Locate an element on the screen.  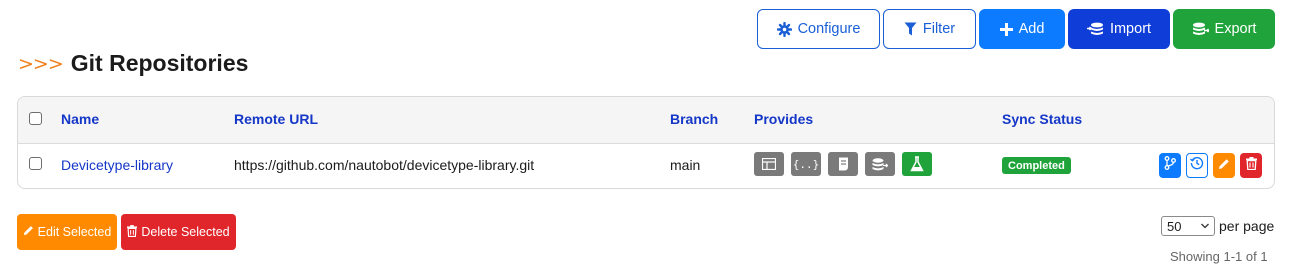
plus-icon is located at coordinates (1006, 29).